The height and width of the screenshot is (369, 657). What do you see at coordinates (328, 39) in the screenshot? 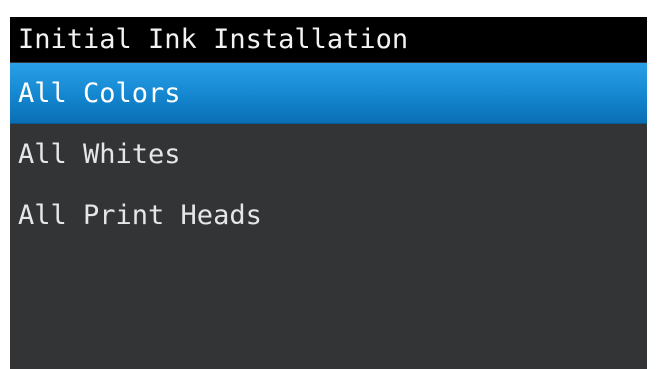
I see `screen-title: Initial Ink Installation` at bounding box center [328, 39].